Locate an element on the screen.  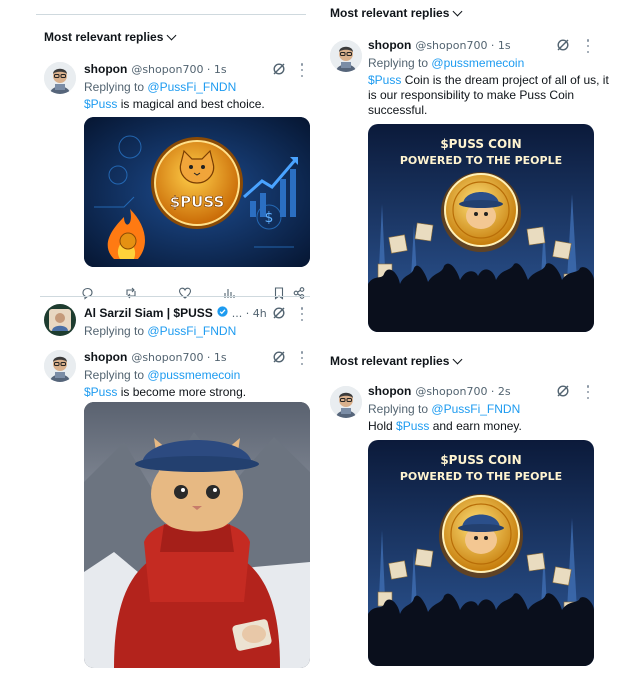
puss-coin-illustration: $ $PUSS is located at coordinates (197, 192).